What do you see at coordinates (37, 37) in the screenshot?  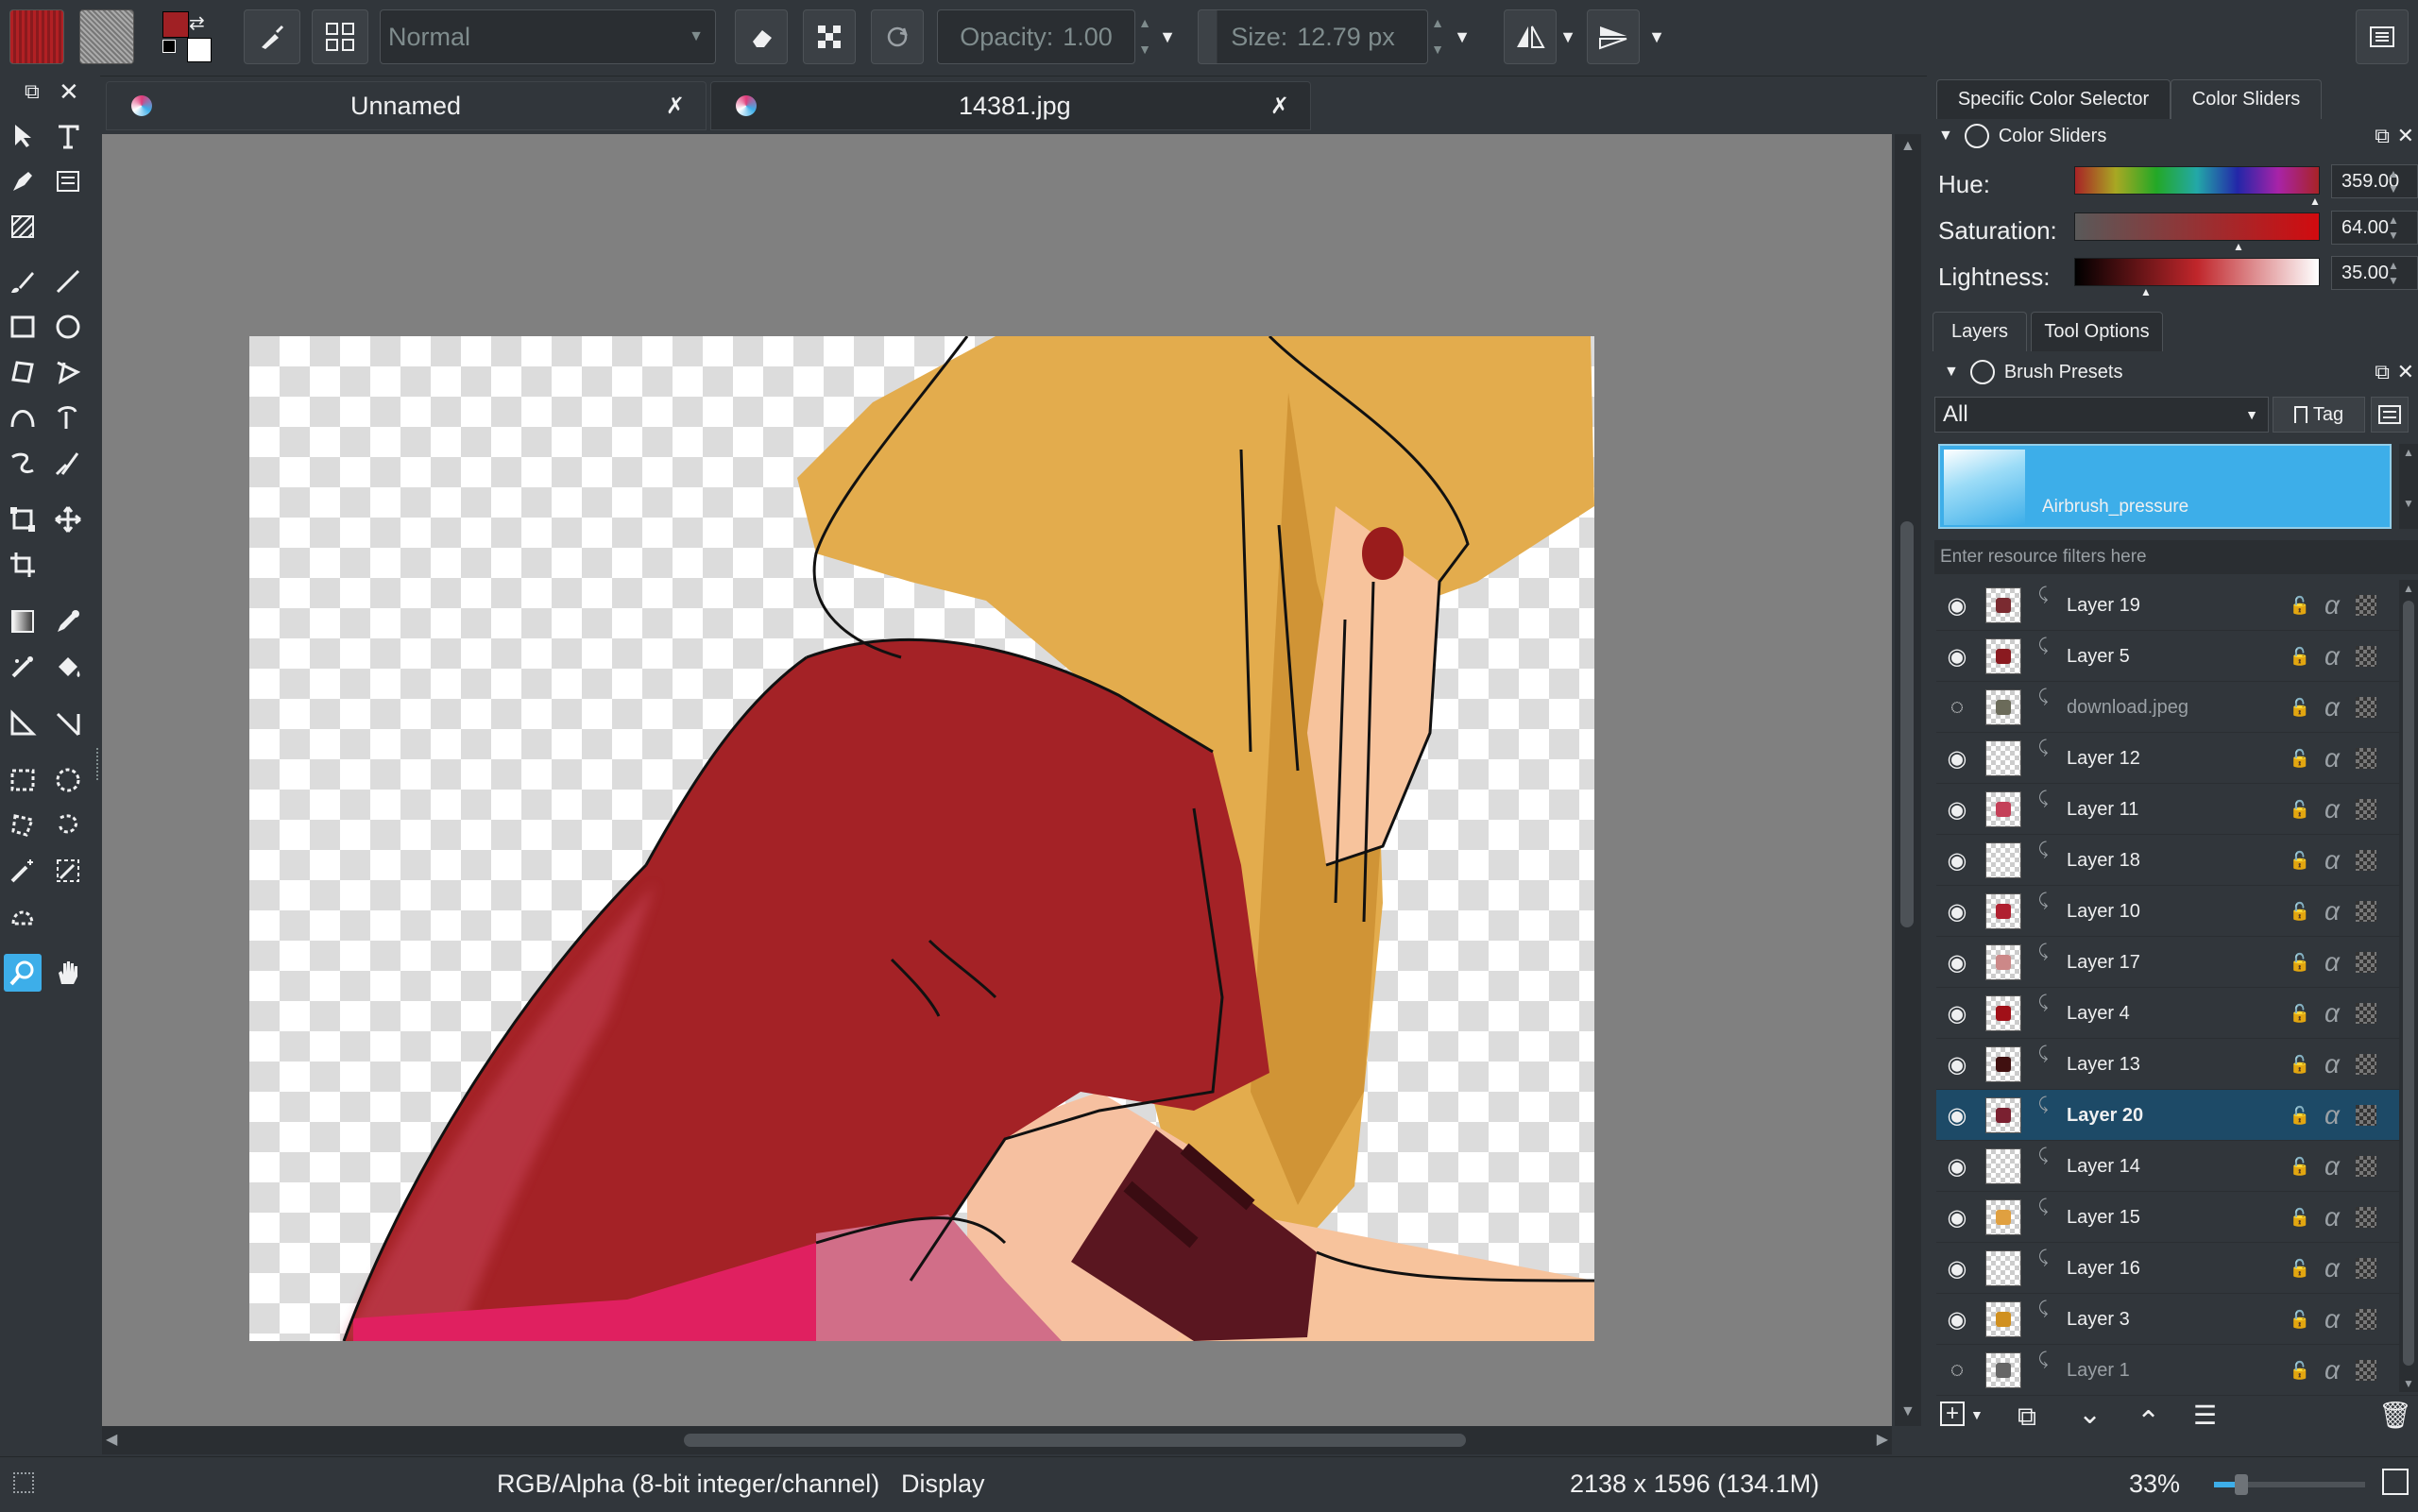 I see `gradient-preset-button` at bounding box center [37, 37].